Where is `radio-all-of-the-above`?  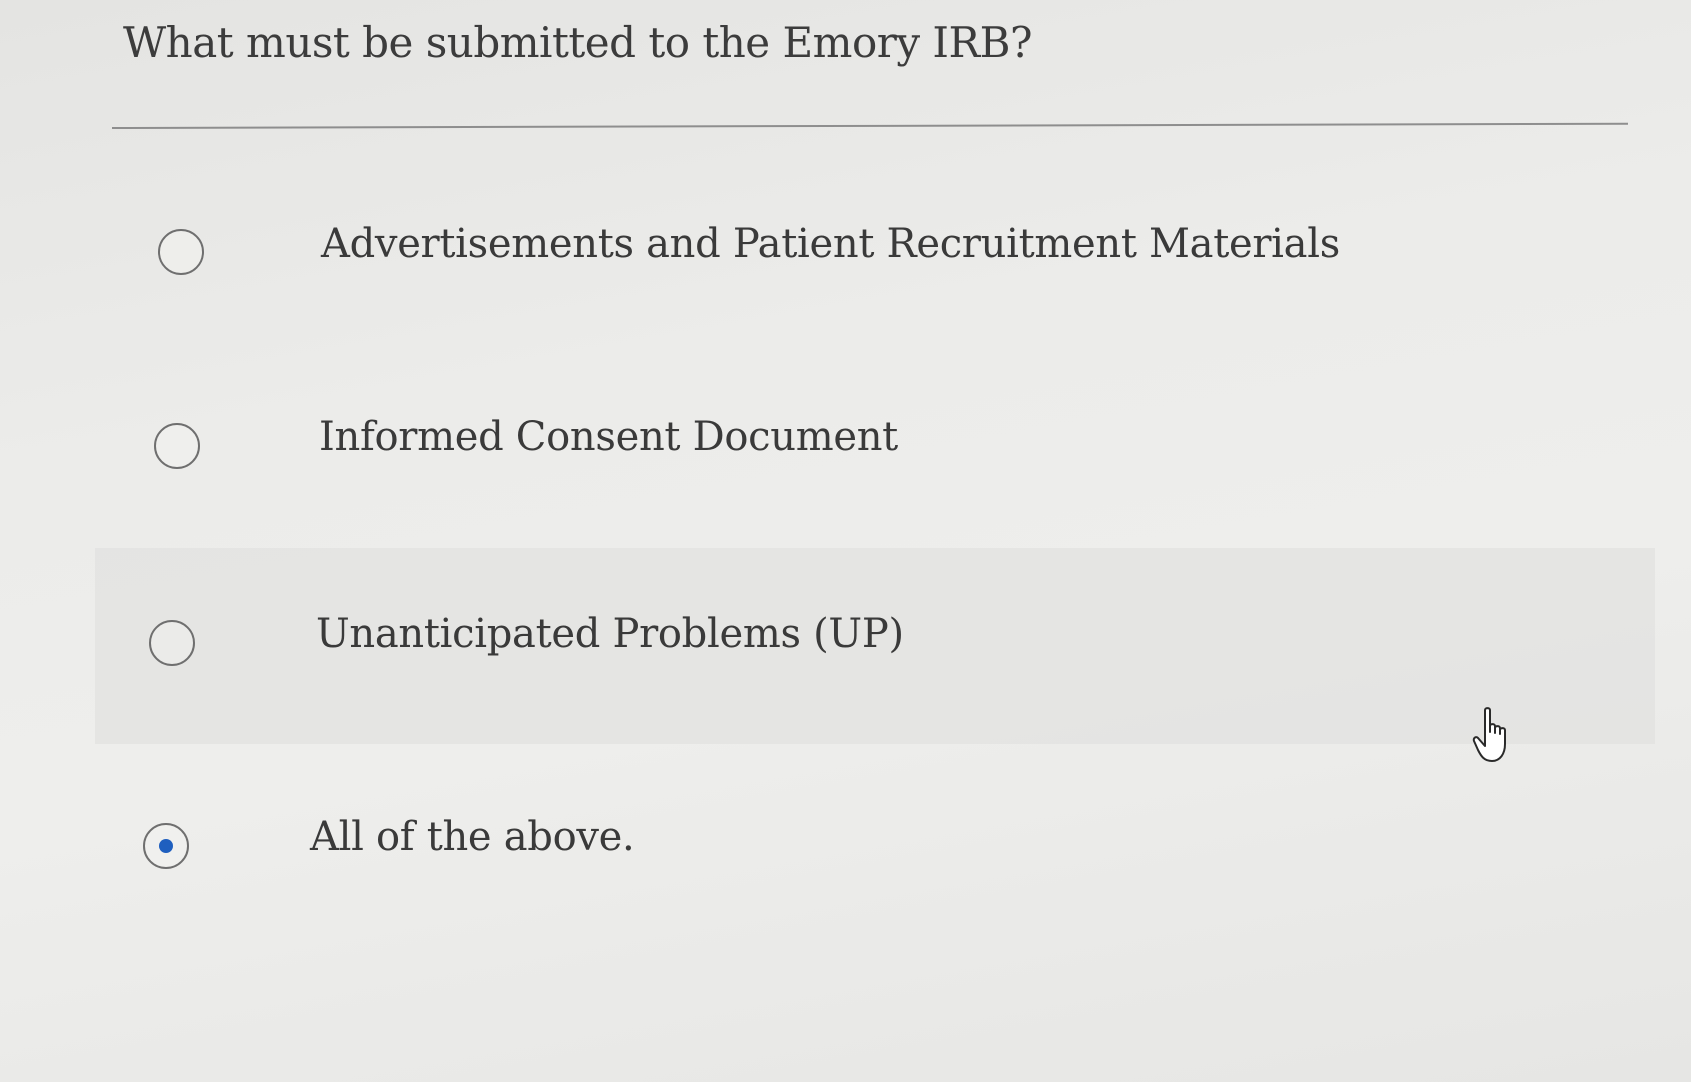 radio-all-of-the-above is located at coordinates (166, 846).